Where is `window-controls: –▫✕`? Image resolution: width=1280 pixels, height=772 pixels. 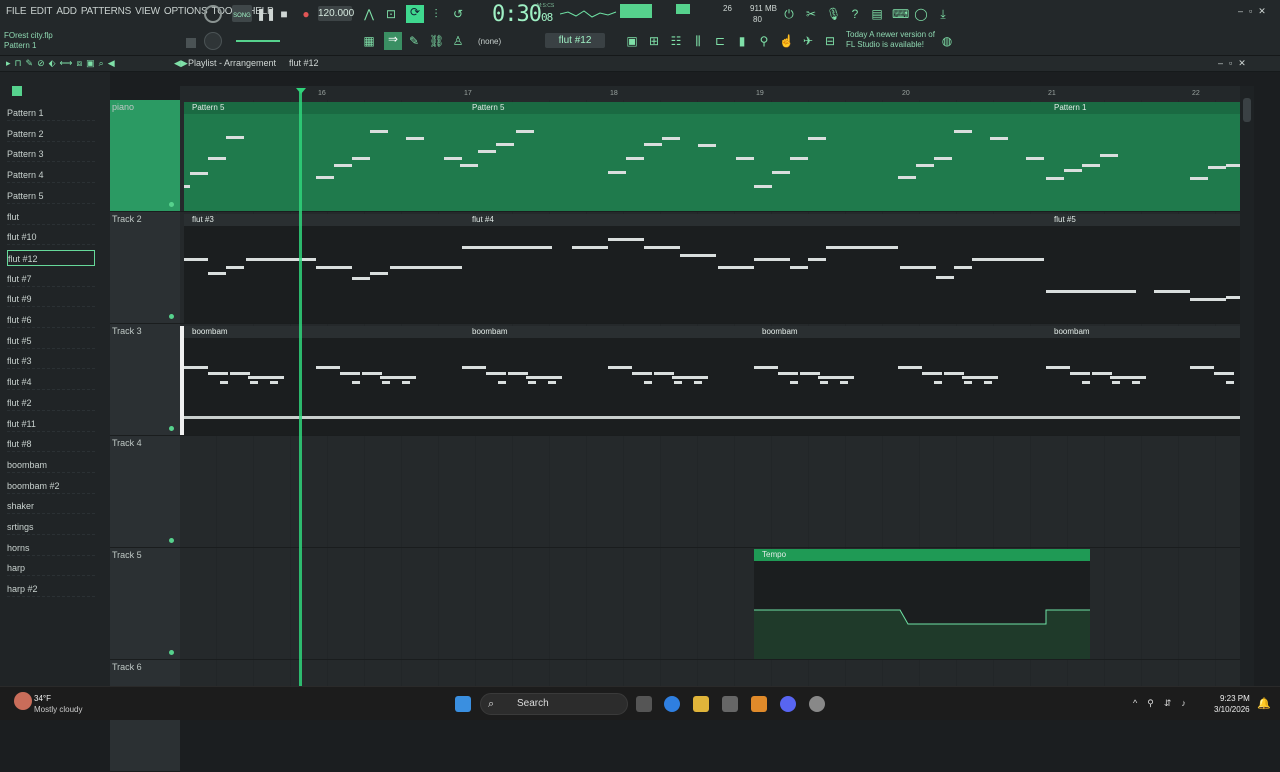
window-controls: –▫✕ is located at coordinates (1255, 11).